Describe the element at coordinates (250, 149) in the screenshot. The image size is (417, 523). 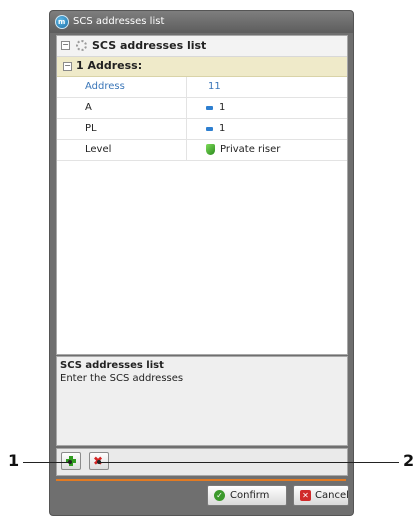
I see `property-value: Private riser` at that location.